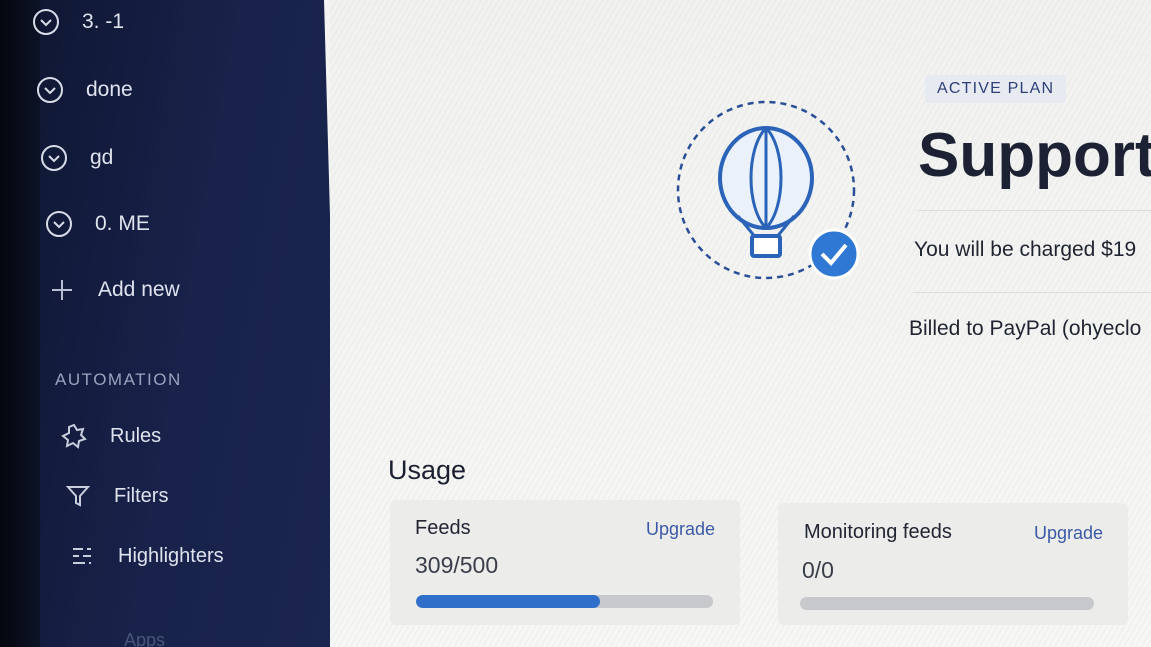 The image size is (1151, 647). I want to click on sidebar-item-gd: gd, so click(76, 158).